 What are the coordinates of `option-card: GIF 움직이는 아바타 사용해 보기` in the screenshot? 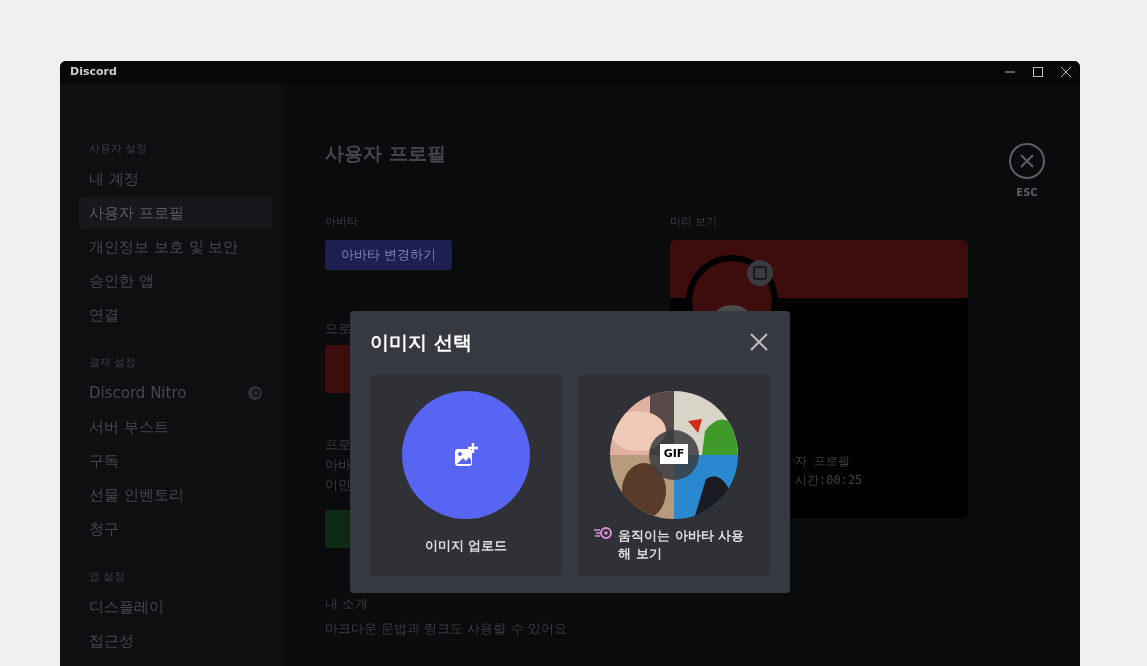 It's located at (674, 475).